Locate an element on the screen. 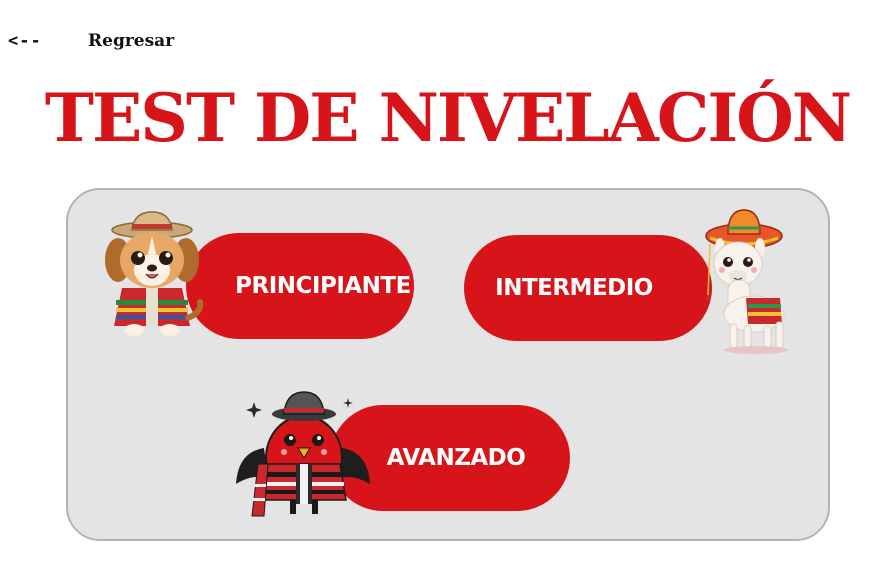 The height and width of the screenshot is (573, 895). principiante-button: PRINCIPIANTE is located at coordinates (300, 286).